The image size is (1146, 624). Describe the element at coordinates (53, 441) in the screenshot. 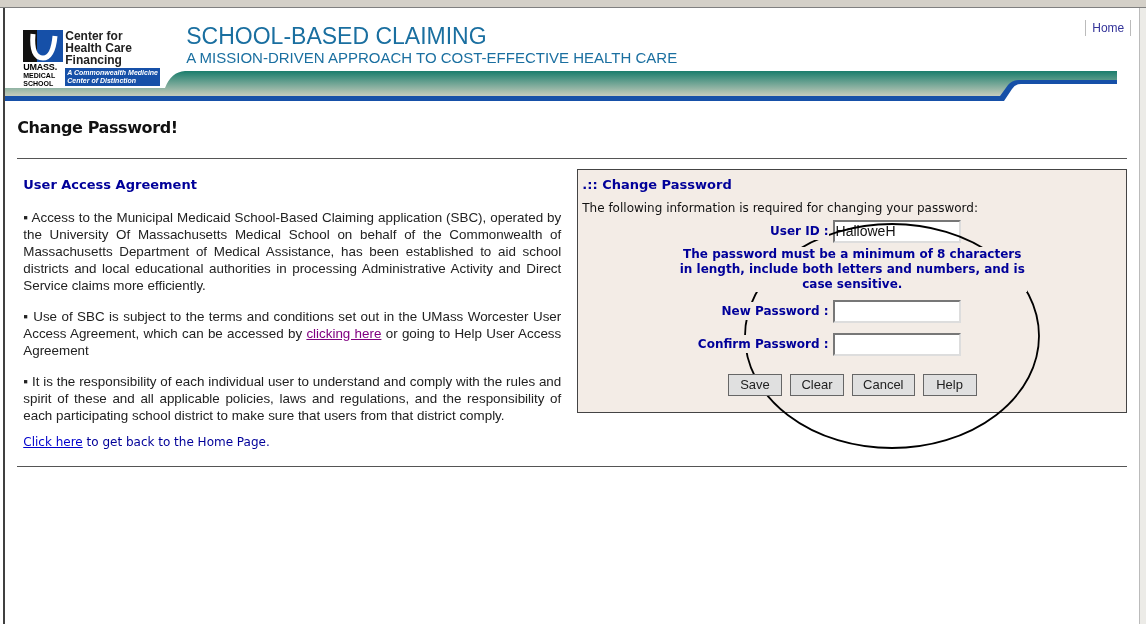

I see `home-page-link: Click here` at that location.